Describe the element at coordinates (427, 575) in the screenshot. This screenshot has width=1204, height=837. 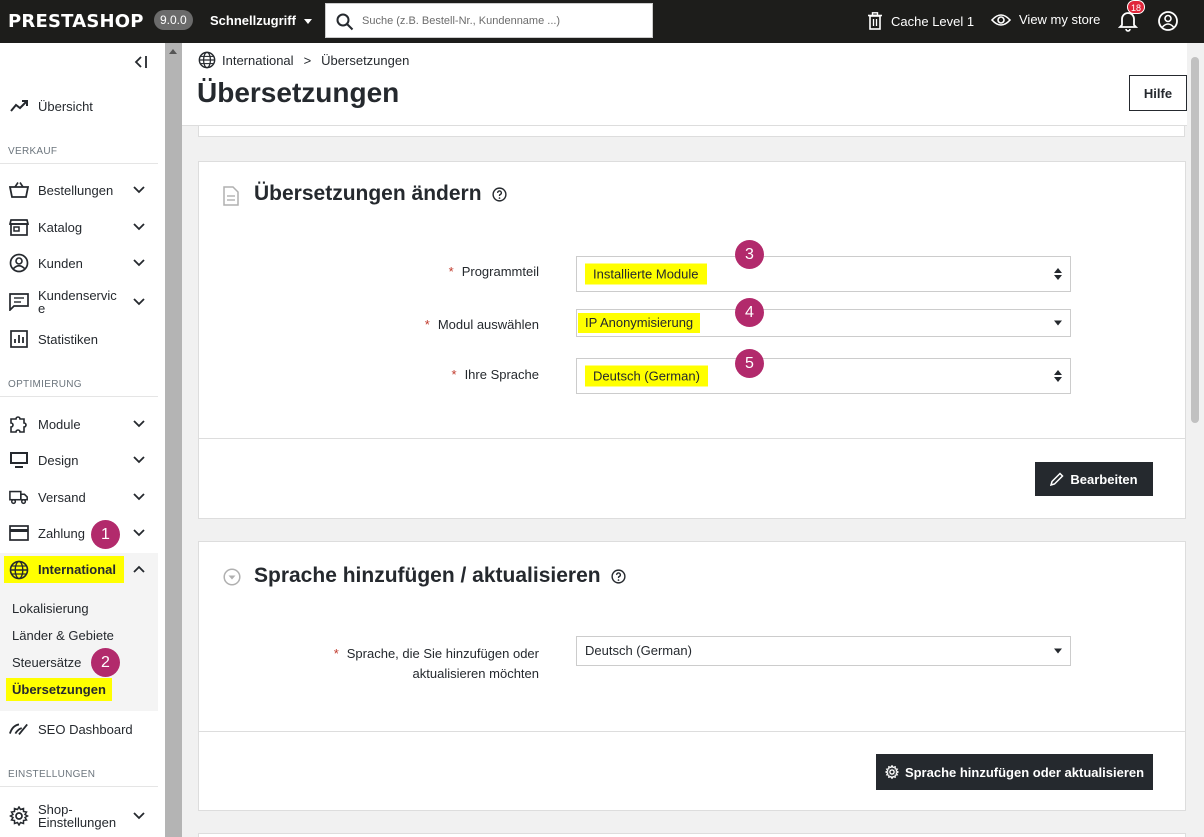
I see `card-title-text: Sprache hinzufügen / aktualisieren` at that location.